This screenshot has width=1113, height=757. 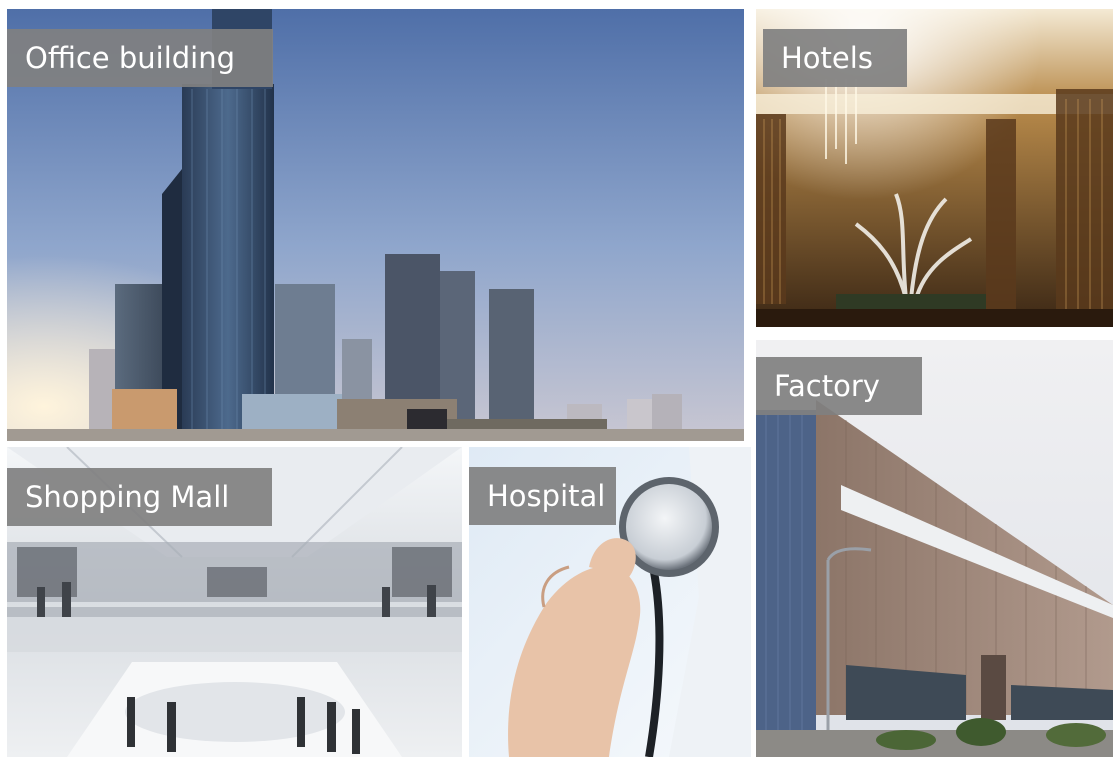 I want to click on shopping-mall-label: Shopping Mall, so click(x=139, y=497).